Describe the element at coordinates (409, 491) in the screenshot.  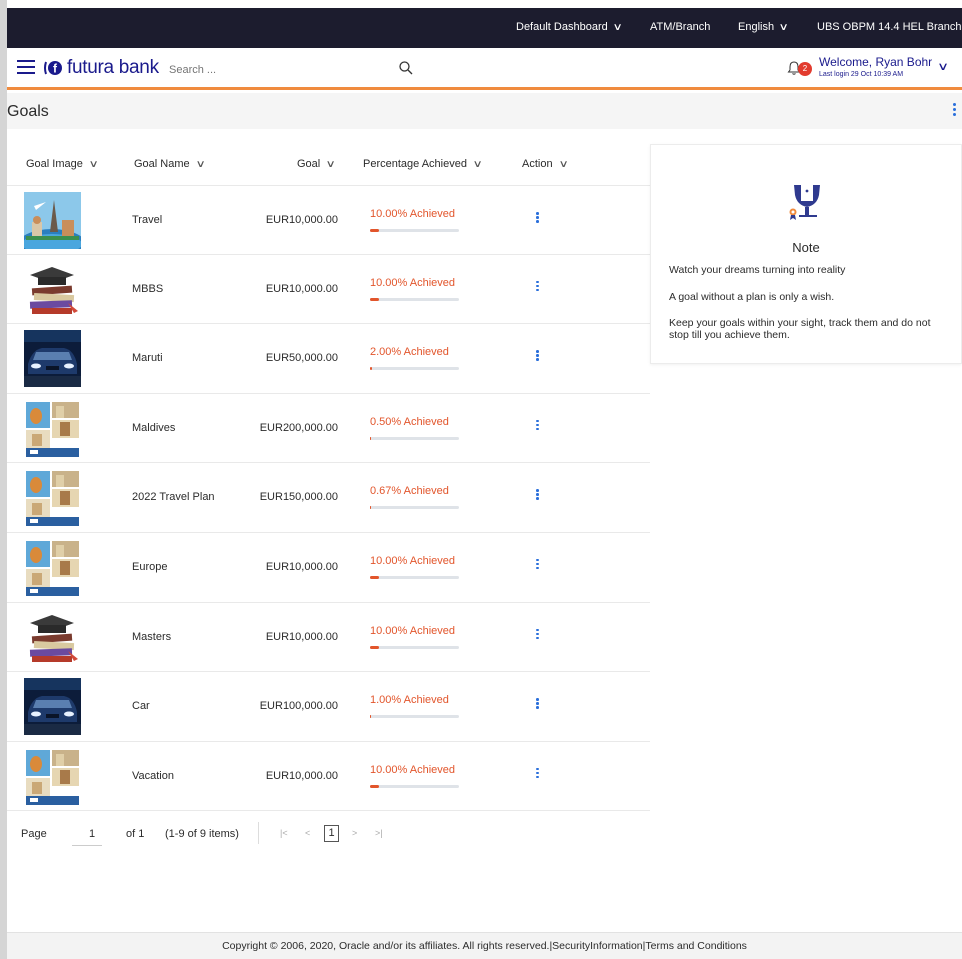
I see `percentage-achieved: 0.67% Achieved` at that location.